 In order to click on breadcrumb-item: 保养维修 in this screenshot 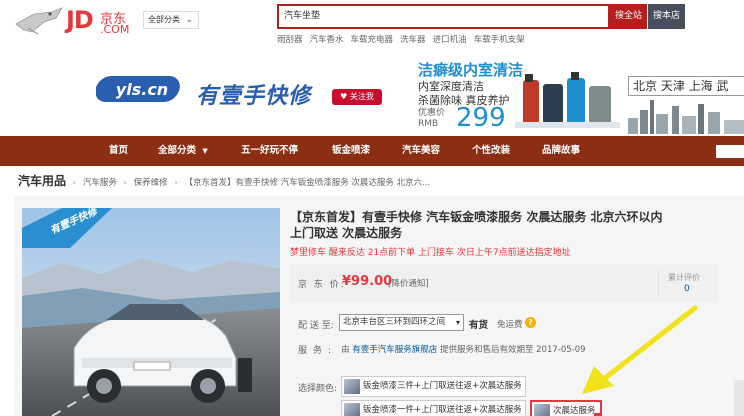, I will do `click(151, 183)`.